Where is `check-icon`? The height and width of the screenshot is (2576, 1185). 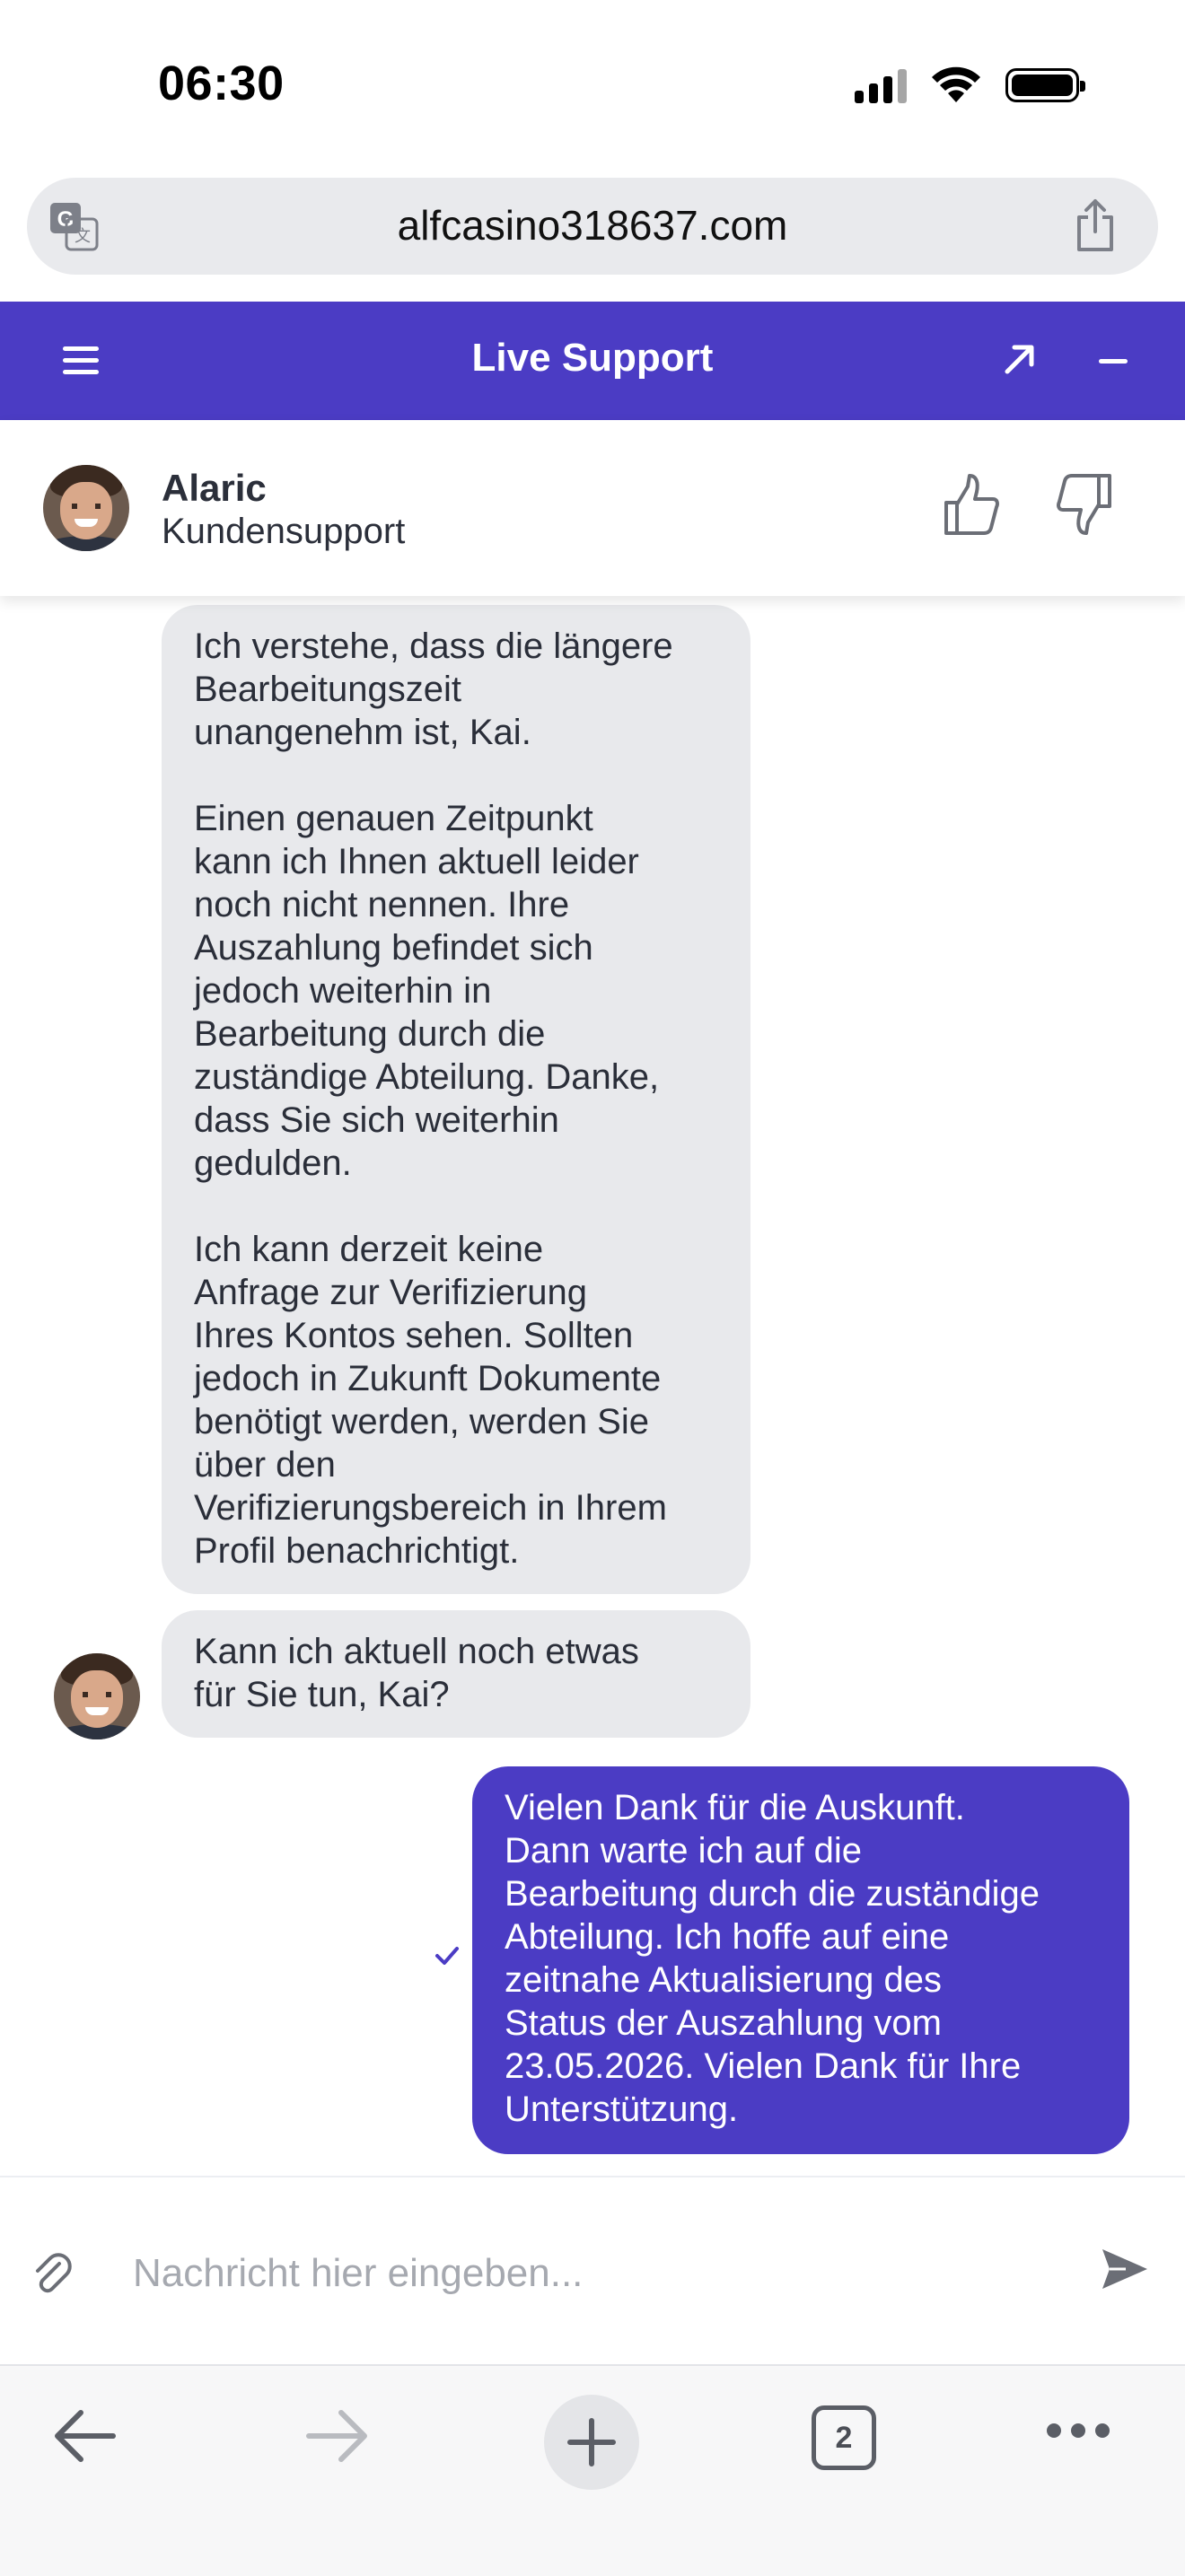
check-icon is located at coordinates (447, 1956).